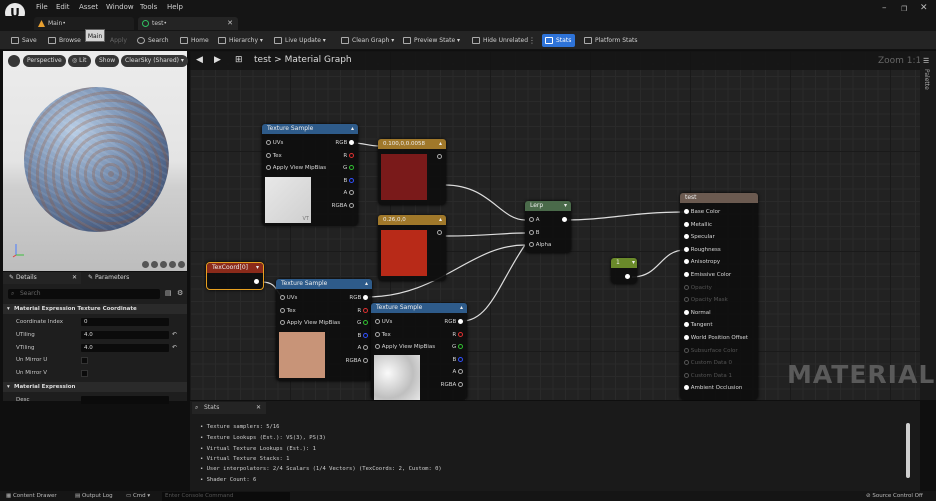 This screenshot has height=501, width=936. I want to click on tab-main: Main•, so click(84, 23).